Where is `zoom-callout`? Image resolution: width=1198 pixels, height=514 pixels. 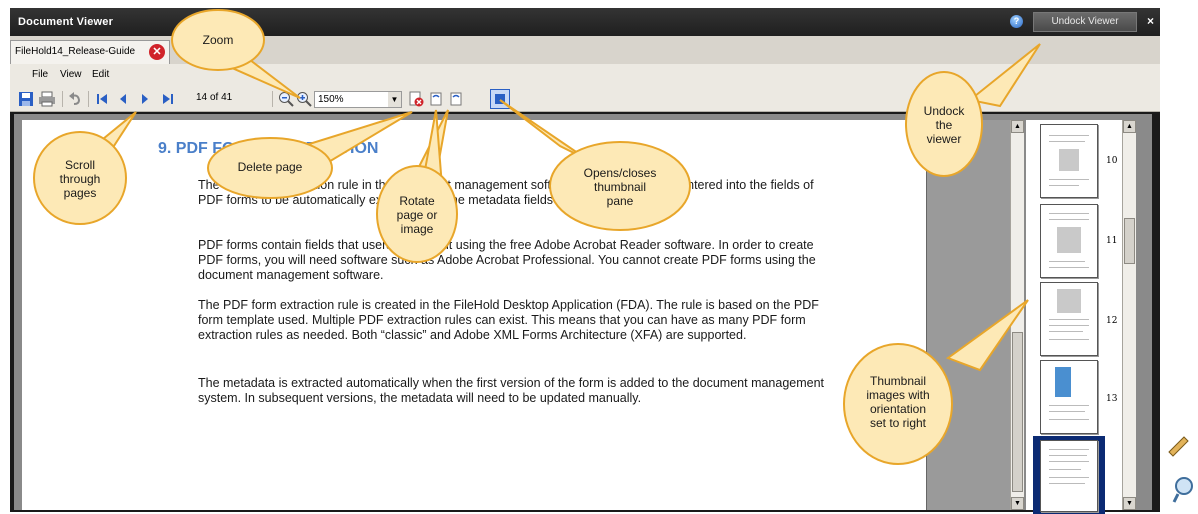
zoom-callout is located at coordinates (236, 54).